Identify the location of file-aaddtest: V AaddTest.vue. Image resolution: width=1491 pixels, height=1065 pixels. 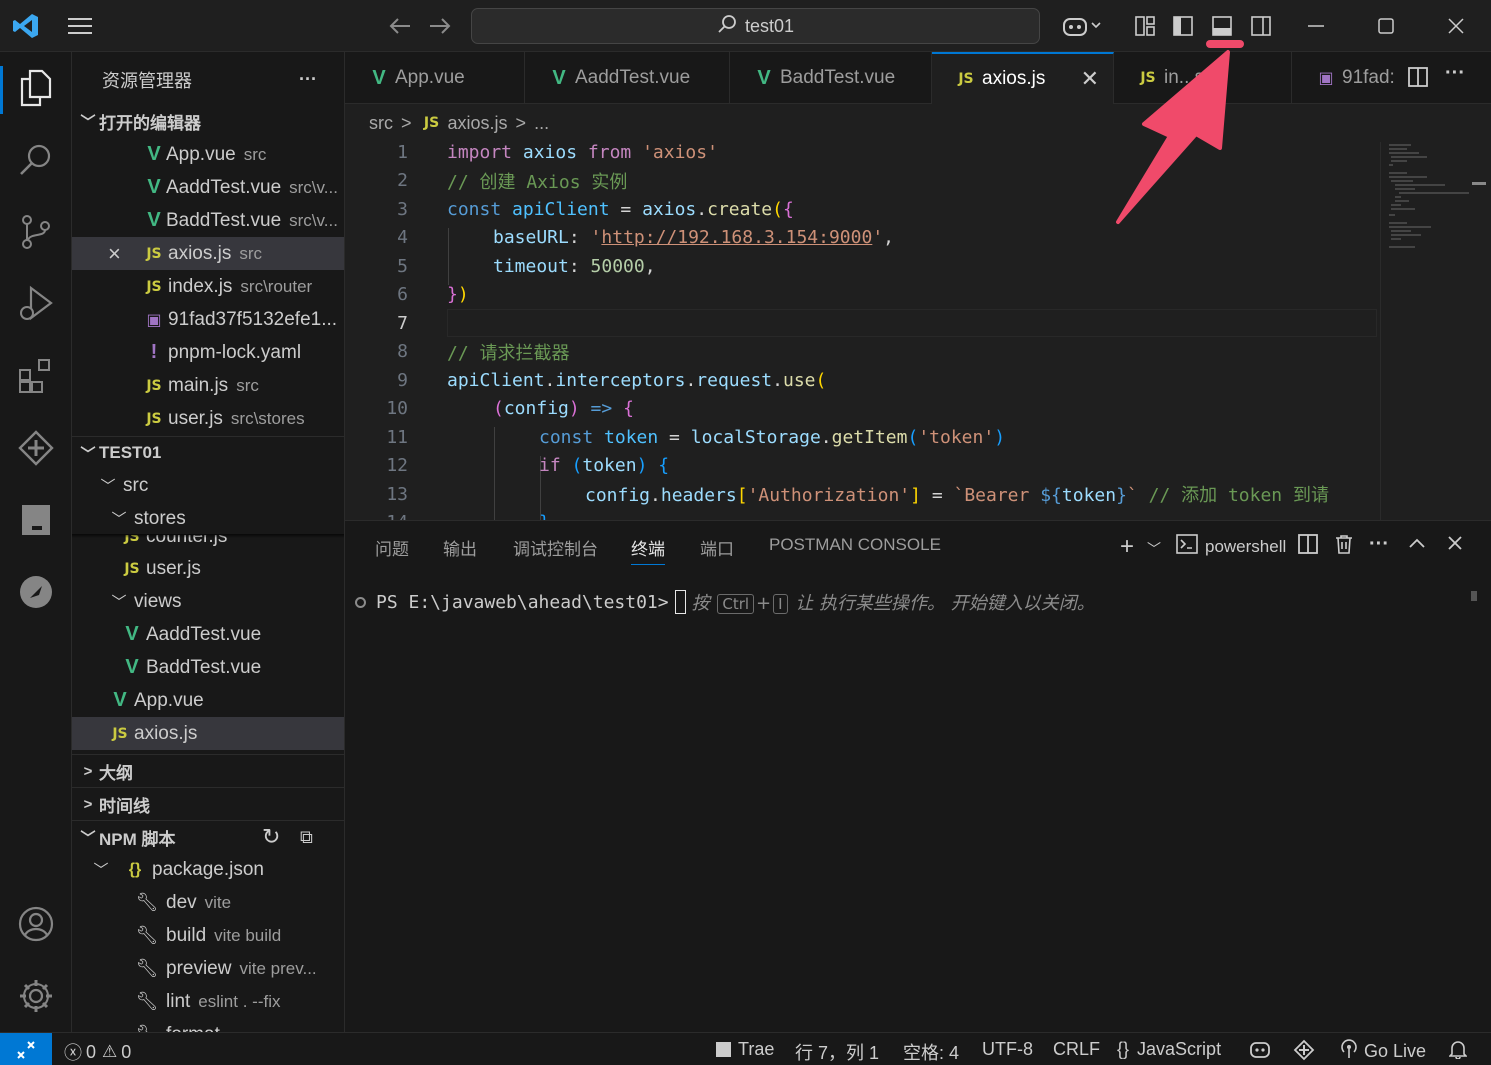
(208, 634).